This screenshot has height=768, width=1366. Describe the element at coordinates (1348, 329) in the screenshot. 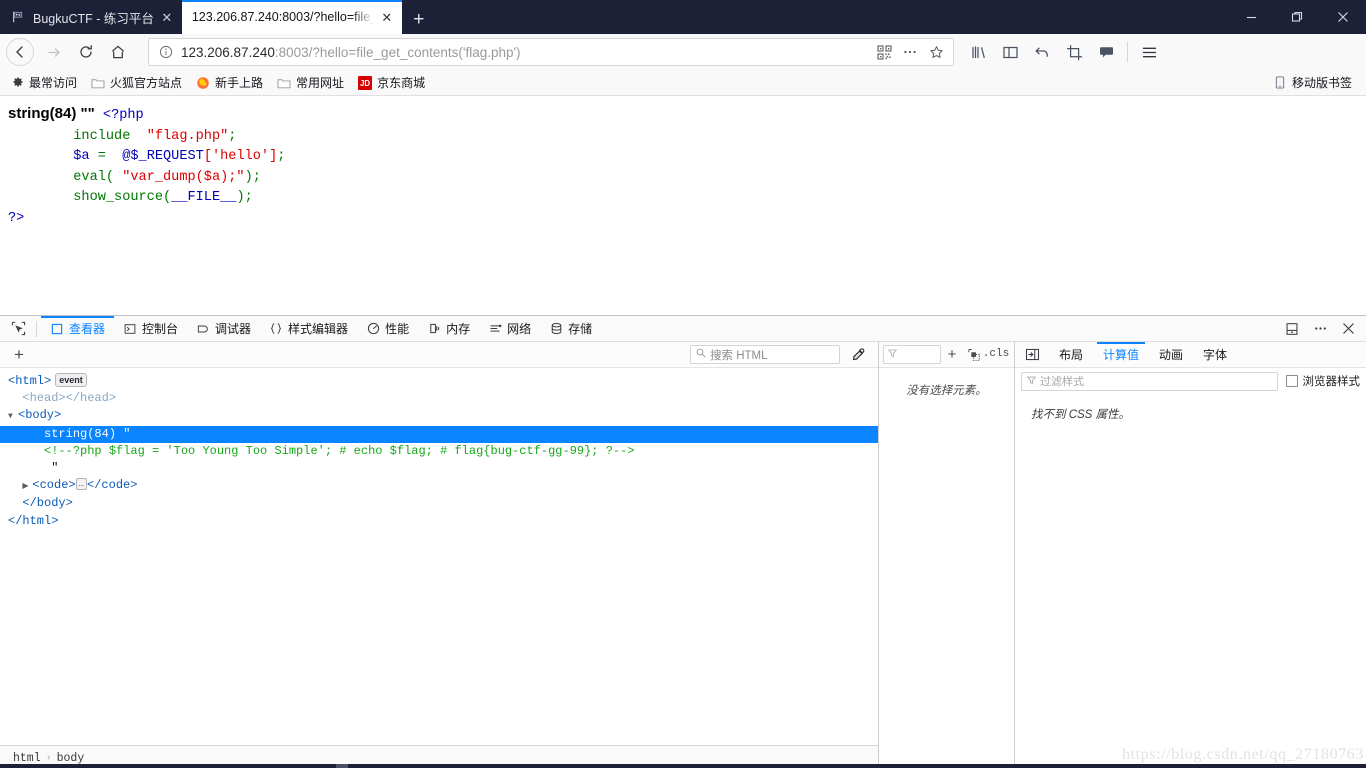

I see `devtools-close-icon` at that location.